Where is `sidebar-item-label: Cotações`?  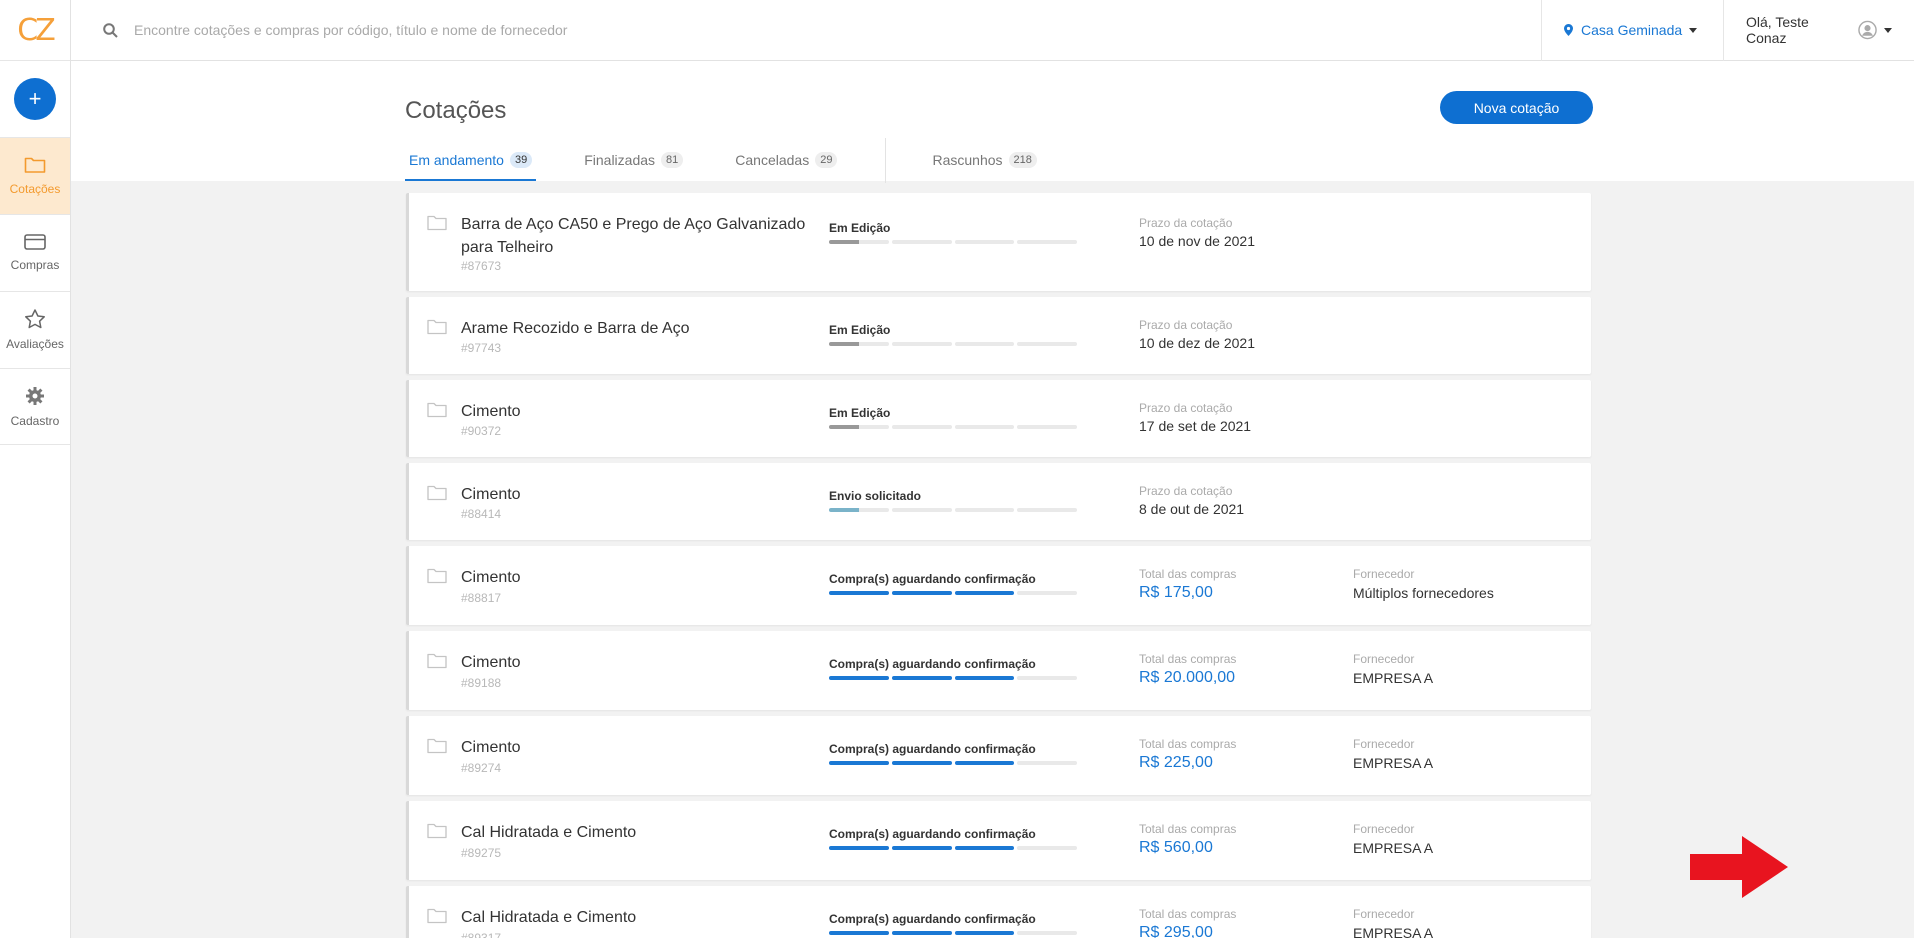
sidebar-item-label: Cotações is located at coordinates (35, 189).